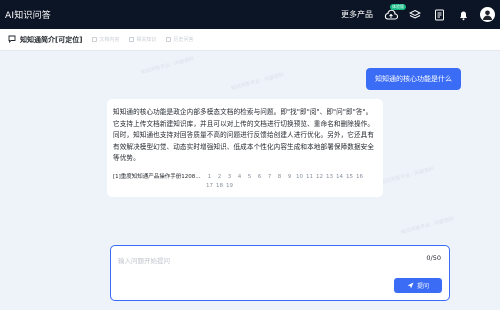 The height and width of the screenshot is (310, 500). Describe the element at coordinates (12, 40) in the screenshot. I see `chat-bubble-icon` at that location.